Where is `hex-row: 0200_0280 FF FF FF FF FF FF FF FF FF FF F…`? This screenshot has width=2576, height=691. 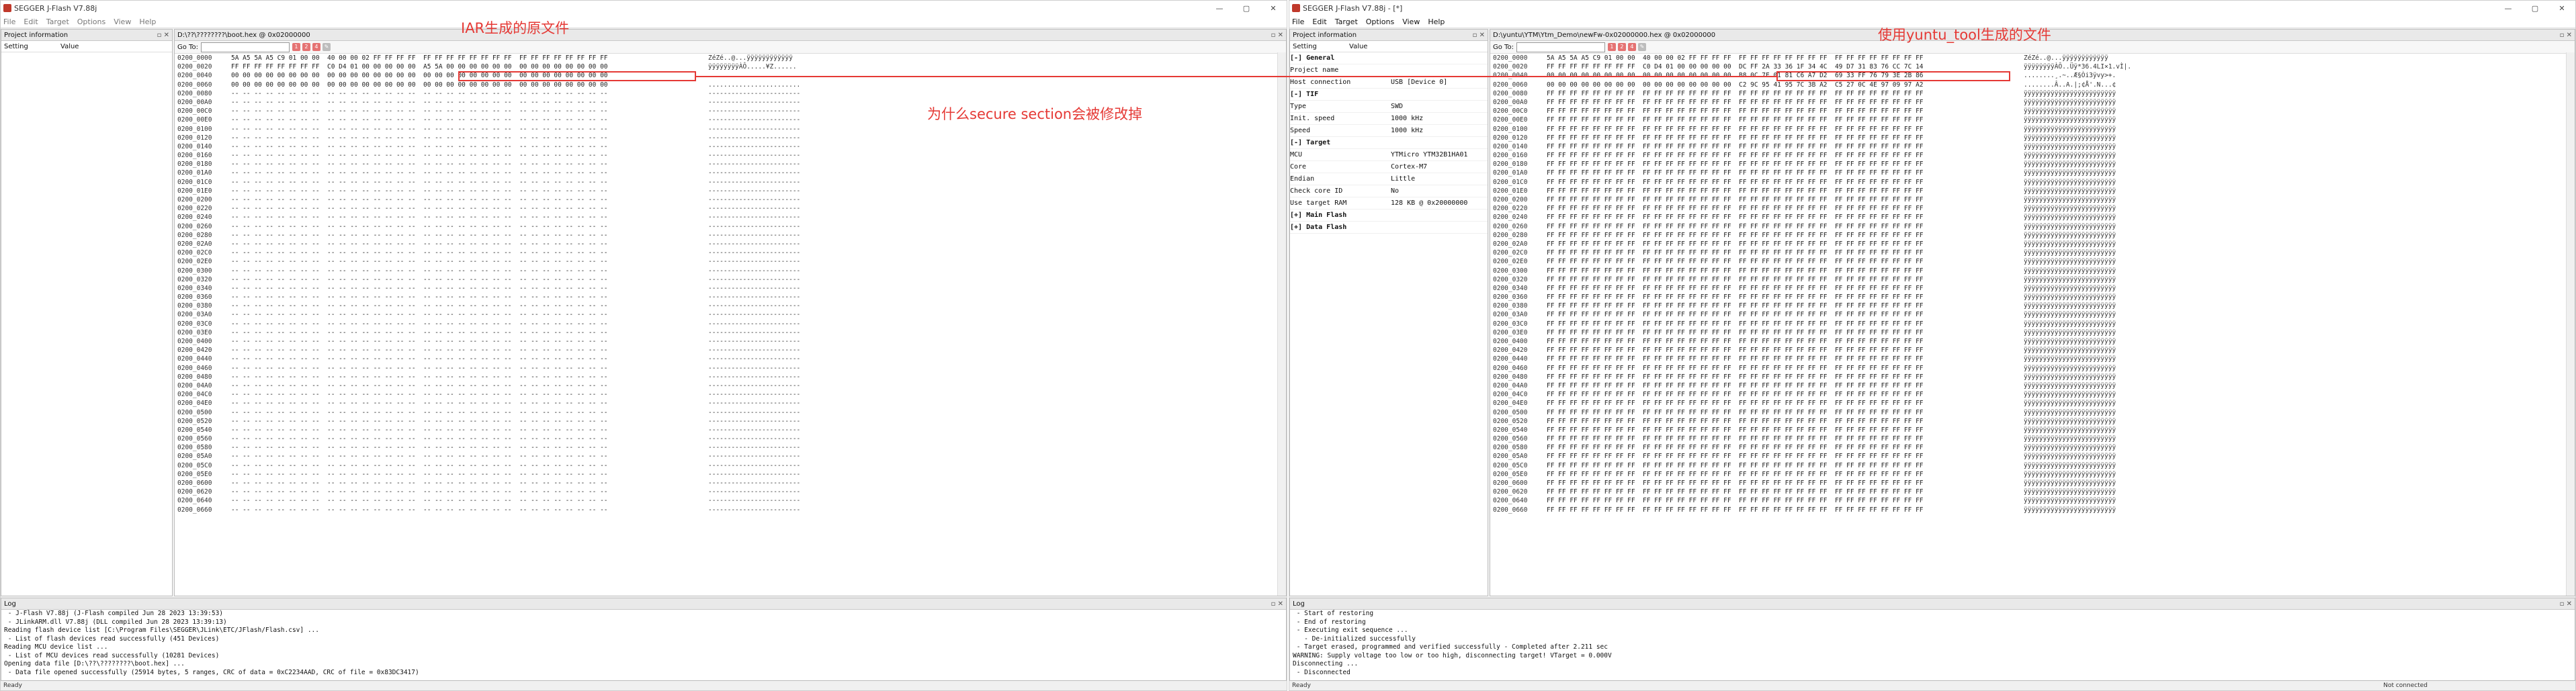 hex-row: 0200_0280 FF FF FF FF FF FF FF FF FF FF F… is located at coordinates (2032, 235).